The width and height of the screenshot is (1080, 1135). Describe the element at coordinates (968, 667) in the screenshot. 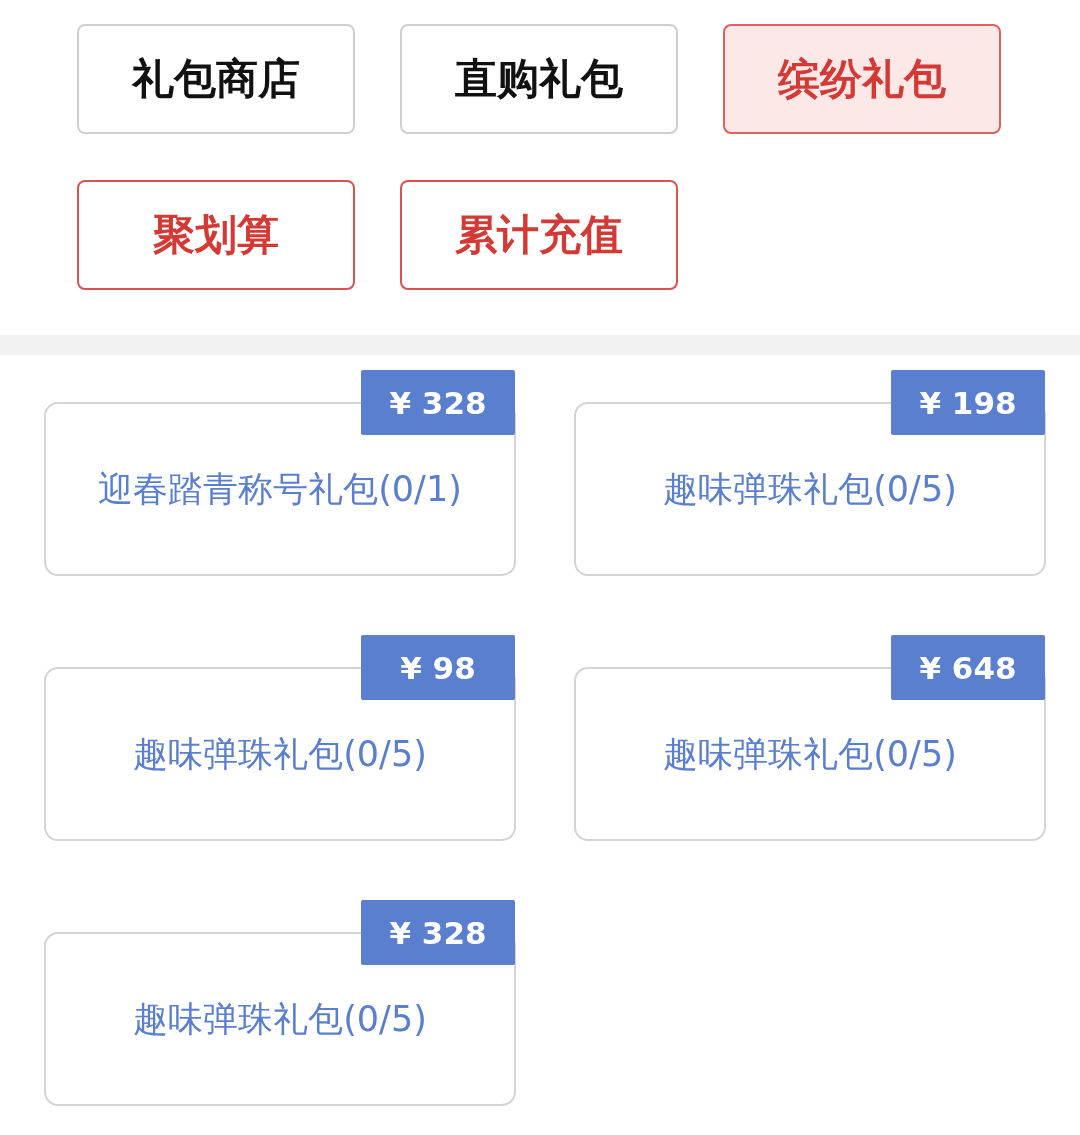

I see `price-tag: ¥ 648` at that location.